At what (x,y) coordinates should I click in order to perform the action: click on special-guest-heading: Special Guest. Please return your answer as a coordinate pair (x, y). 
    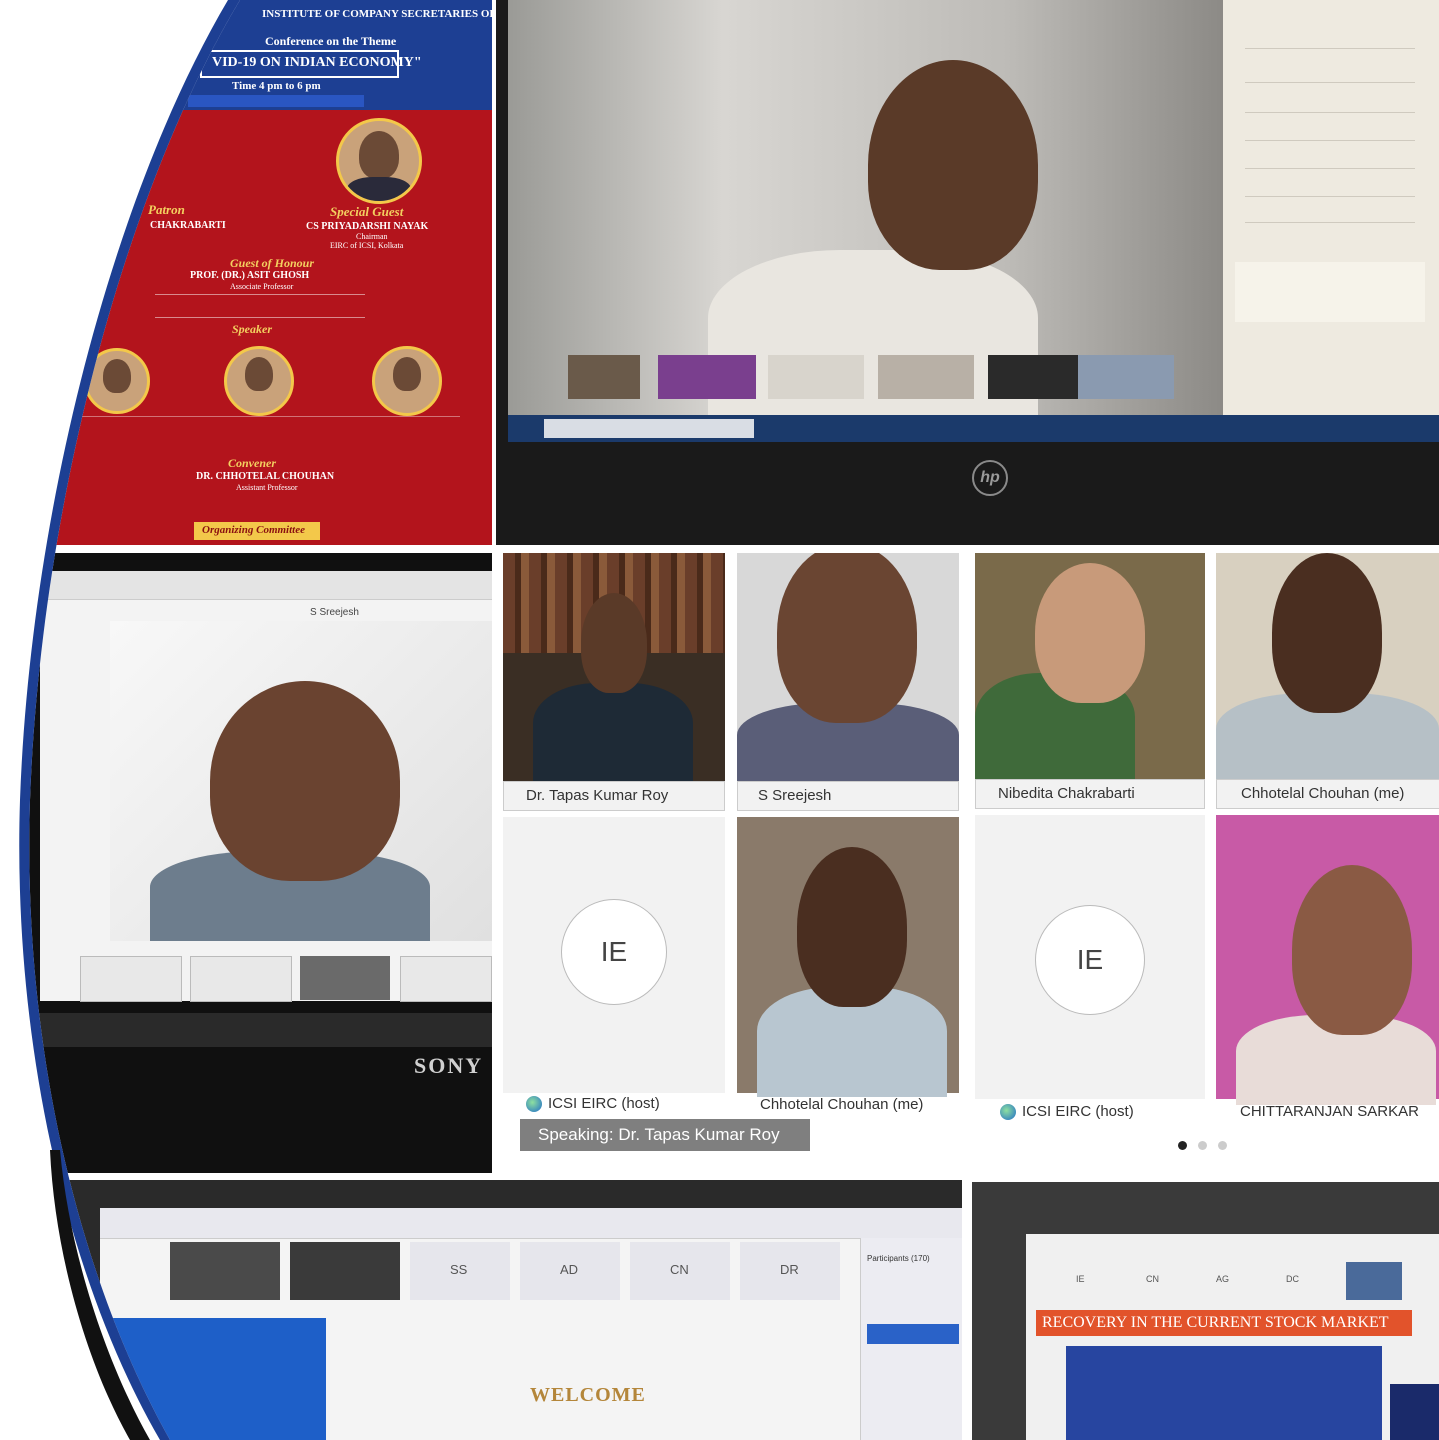
    Looking at the image, I should click on (367, 211).